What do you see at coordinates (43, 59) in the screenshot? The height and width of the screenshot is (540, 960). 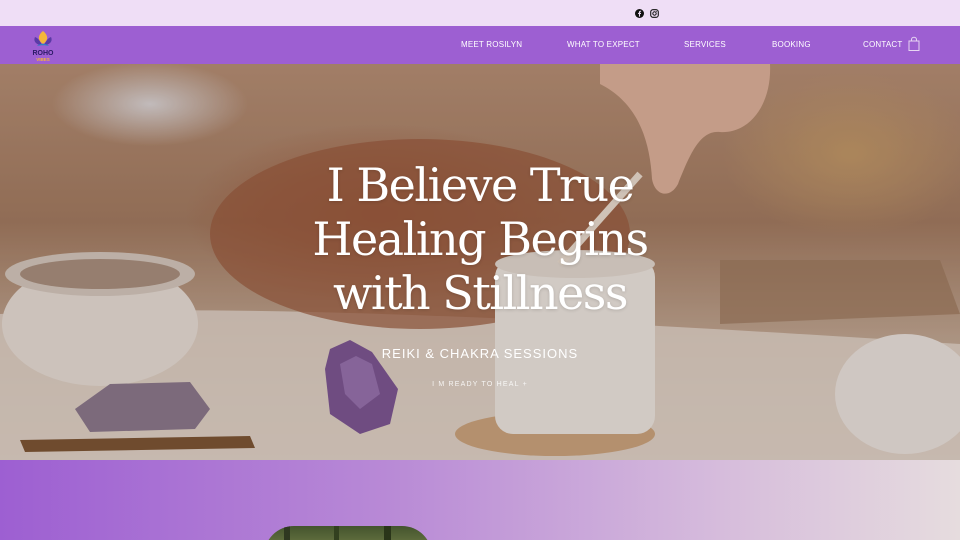 I see `logo-subtext: VIBES` at bounding box center [43, 59].